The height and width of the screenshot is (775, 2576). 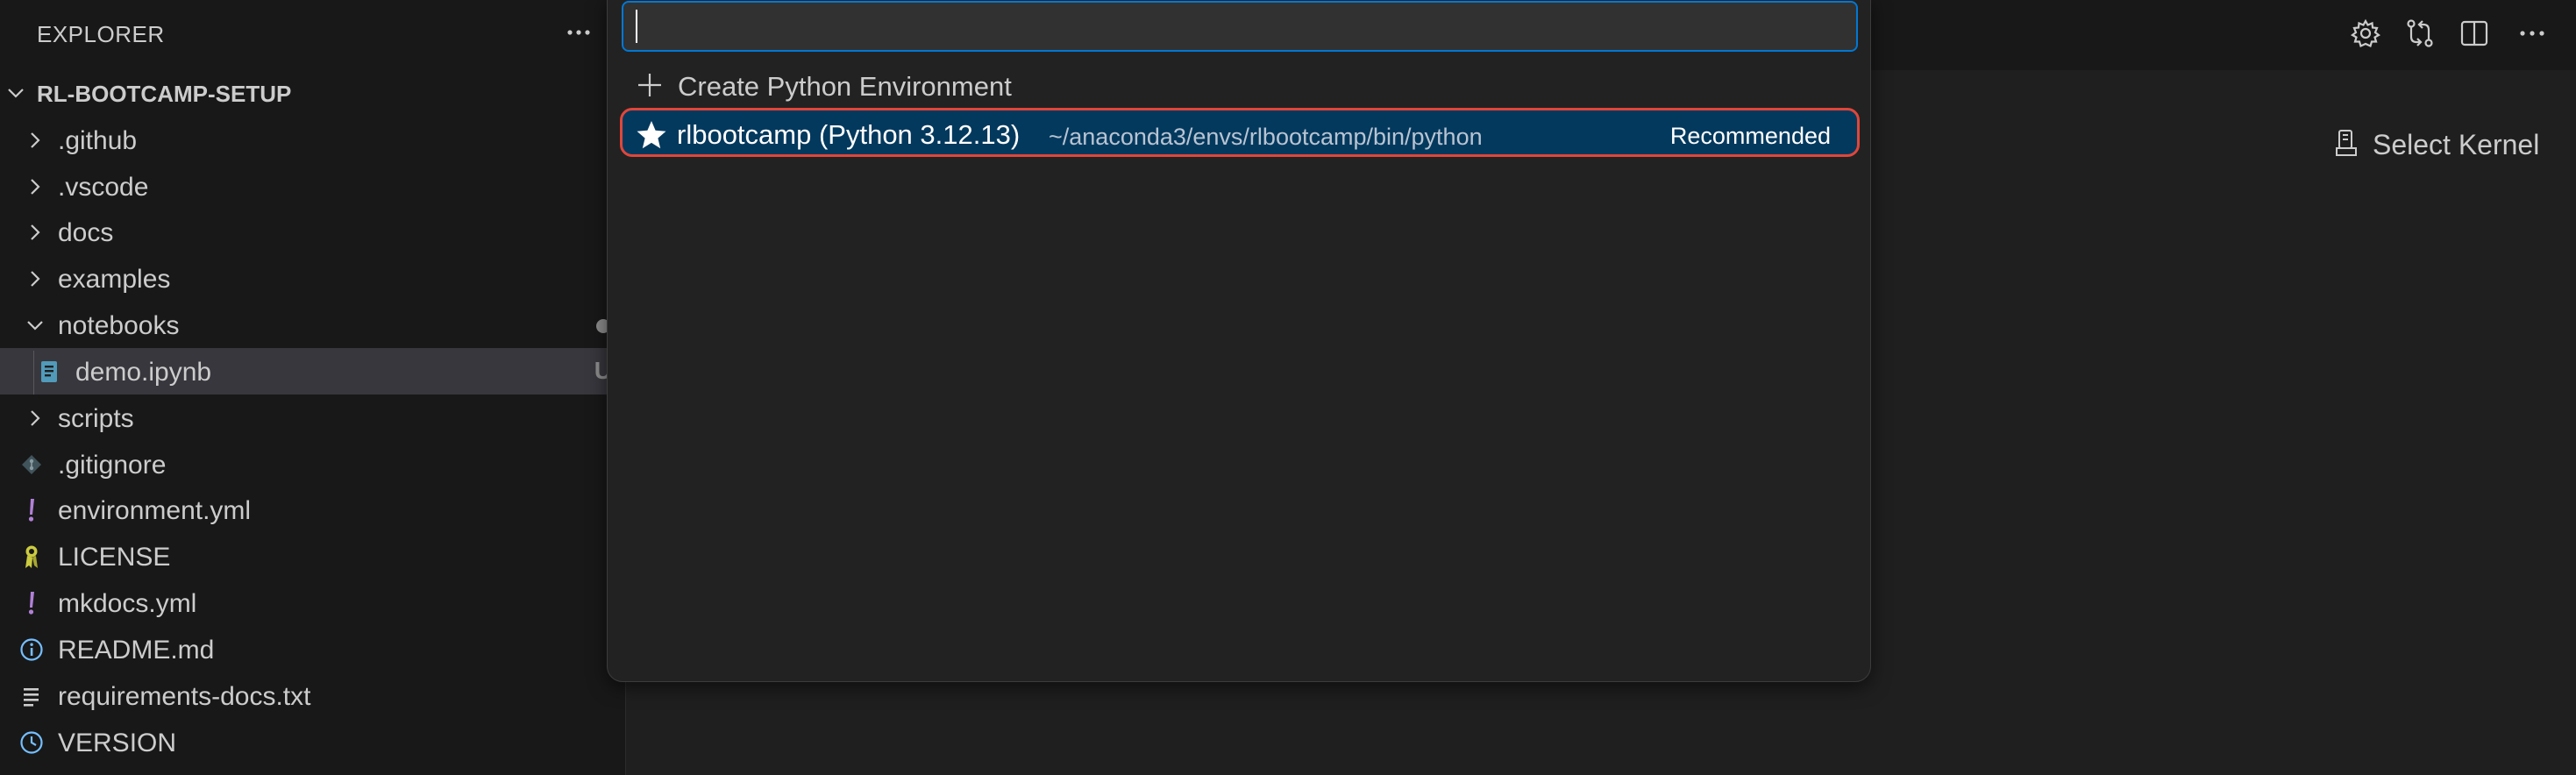 I want to click on gear-icon, so click(x=2365, y=33).